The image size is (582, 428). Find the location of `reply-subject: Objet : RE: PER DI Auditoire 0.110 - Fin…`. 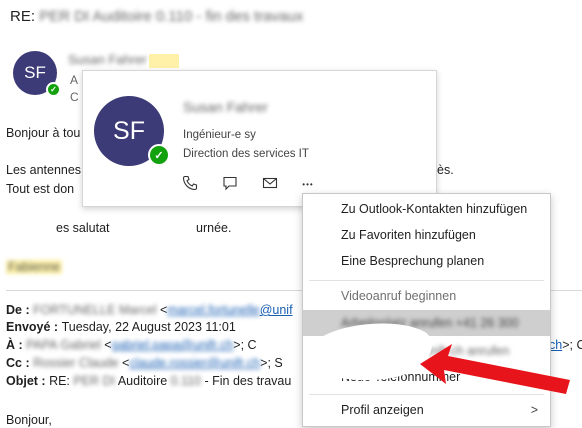

reply-subject: Objet : RE: PER DI Auditoire 0.110 - Fin… is located at coordinates (149, 381).